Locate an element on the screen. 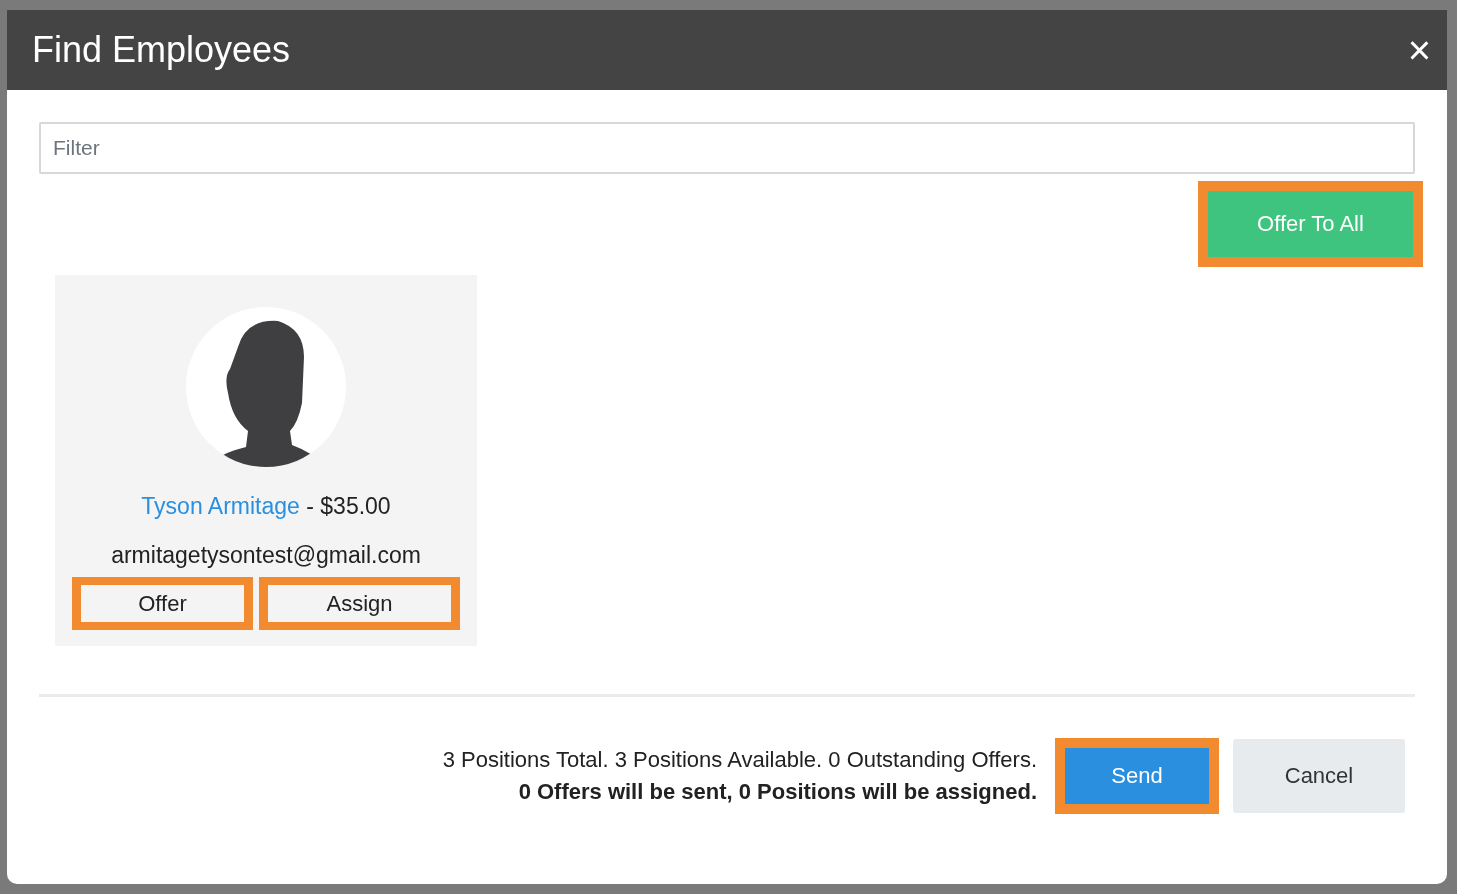  filter-field: Filter is located at coordinates (727, 148).